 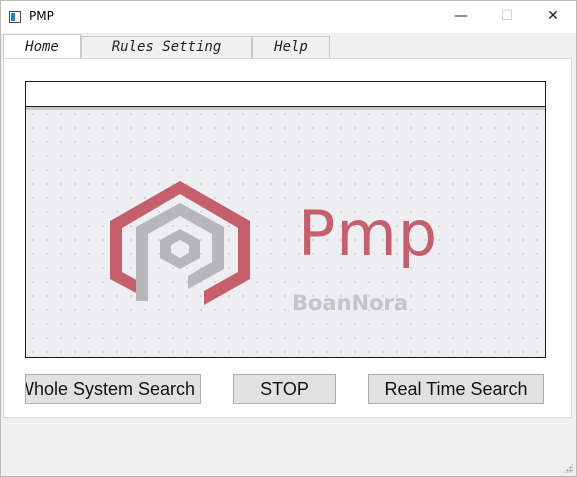 I want to click on real-time-search-button: Real Time Search, so click(x=456, y=389).